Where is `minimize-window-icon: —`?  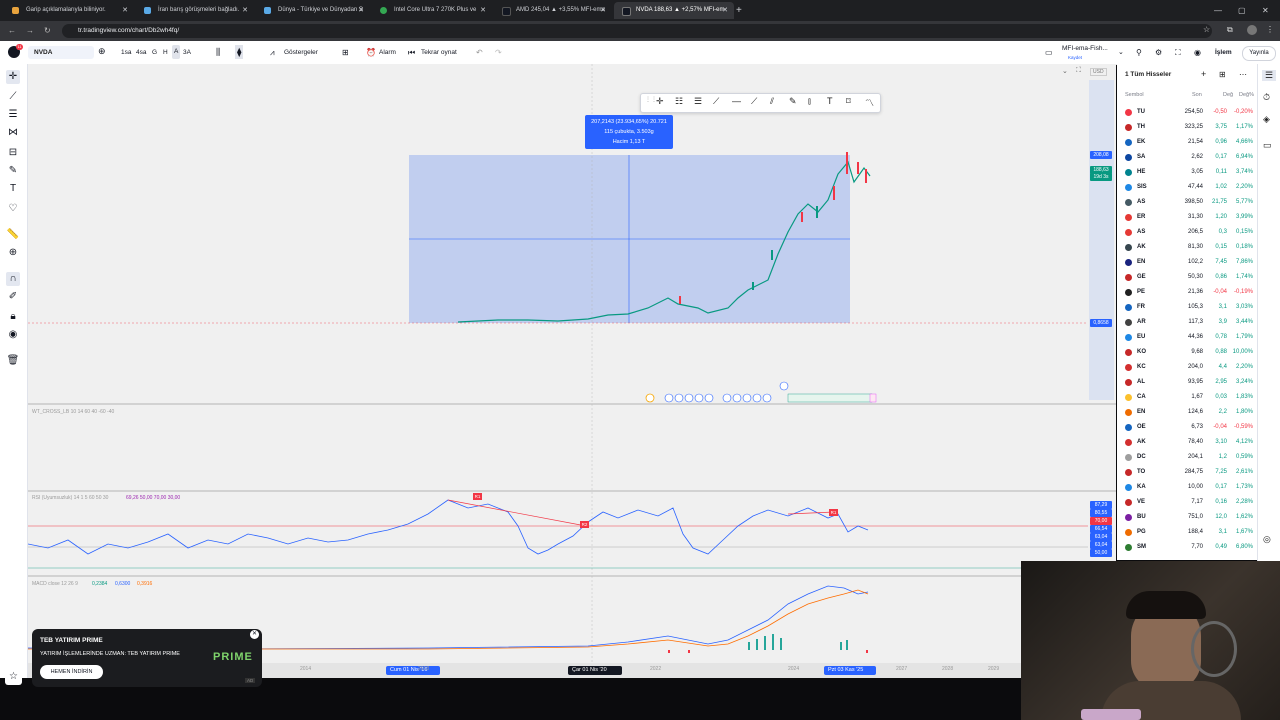 minimize-window-icon: — is located at coordinates (1218, 10).